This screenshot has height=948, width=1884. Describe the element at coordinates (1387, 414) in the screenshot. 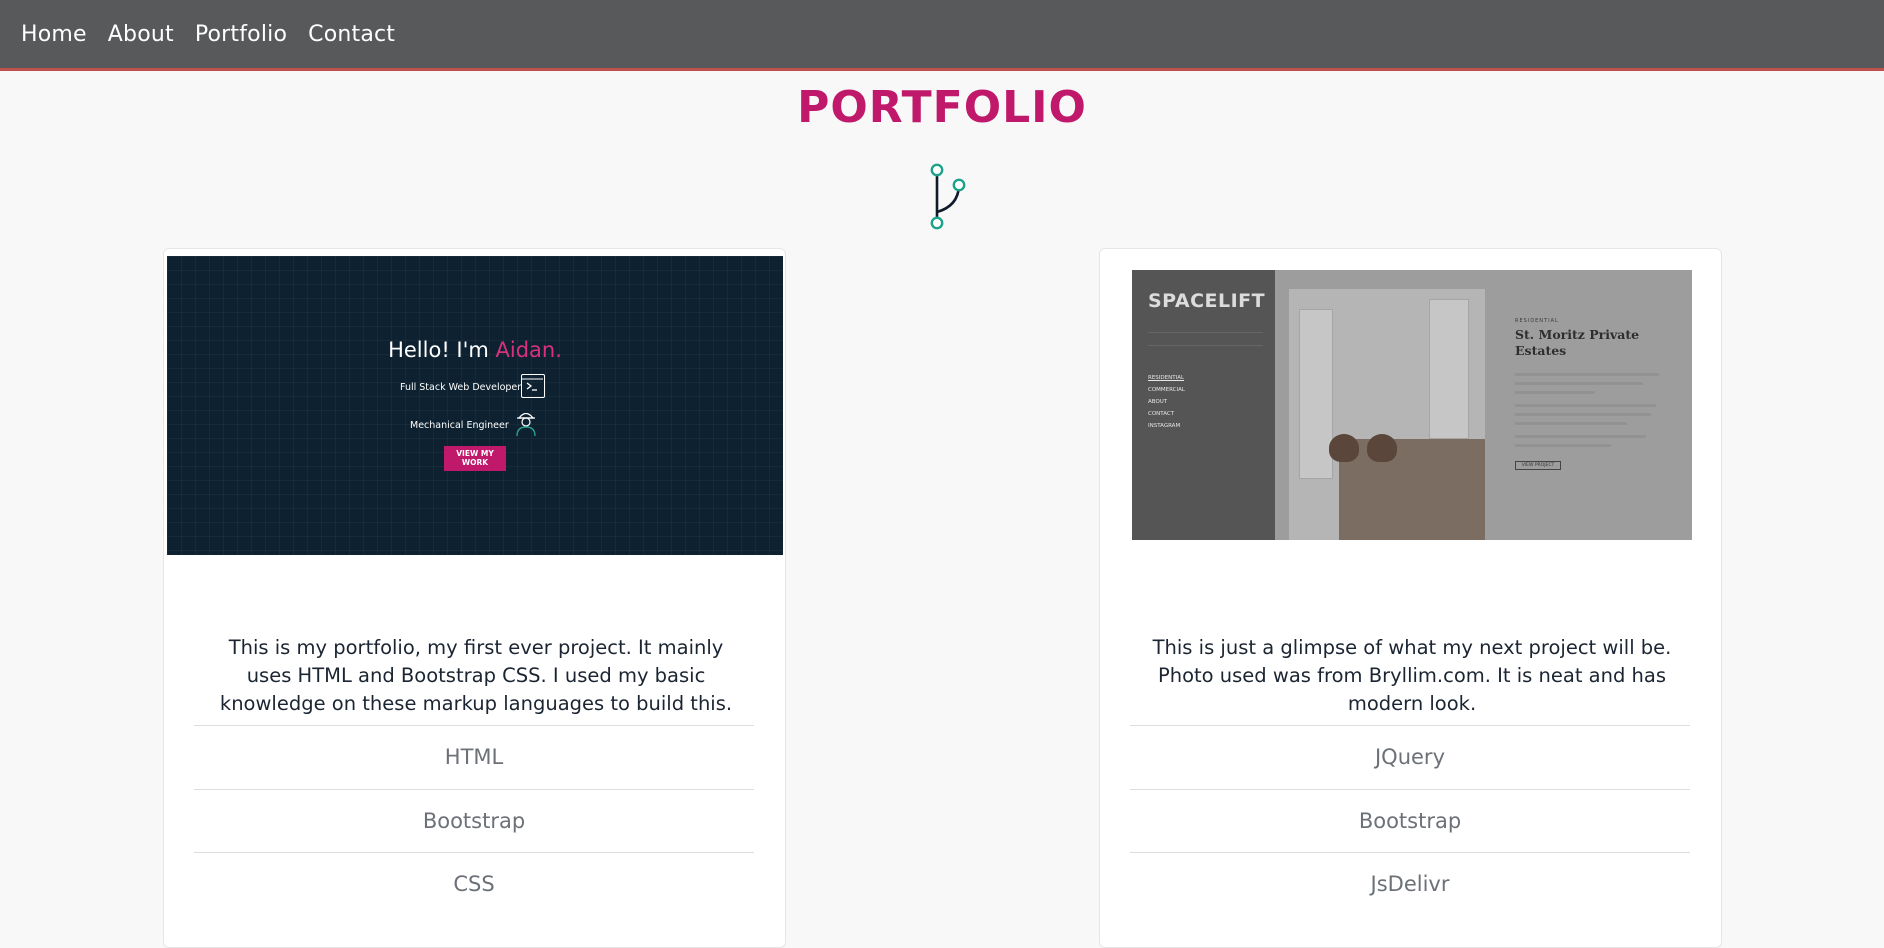

I see `interior-photo` at that location.